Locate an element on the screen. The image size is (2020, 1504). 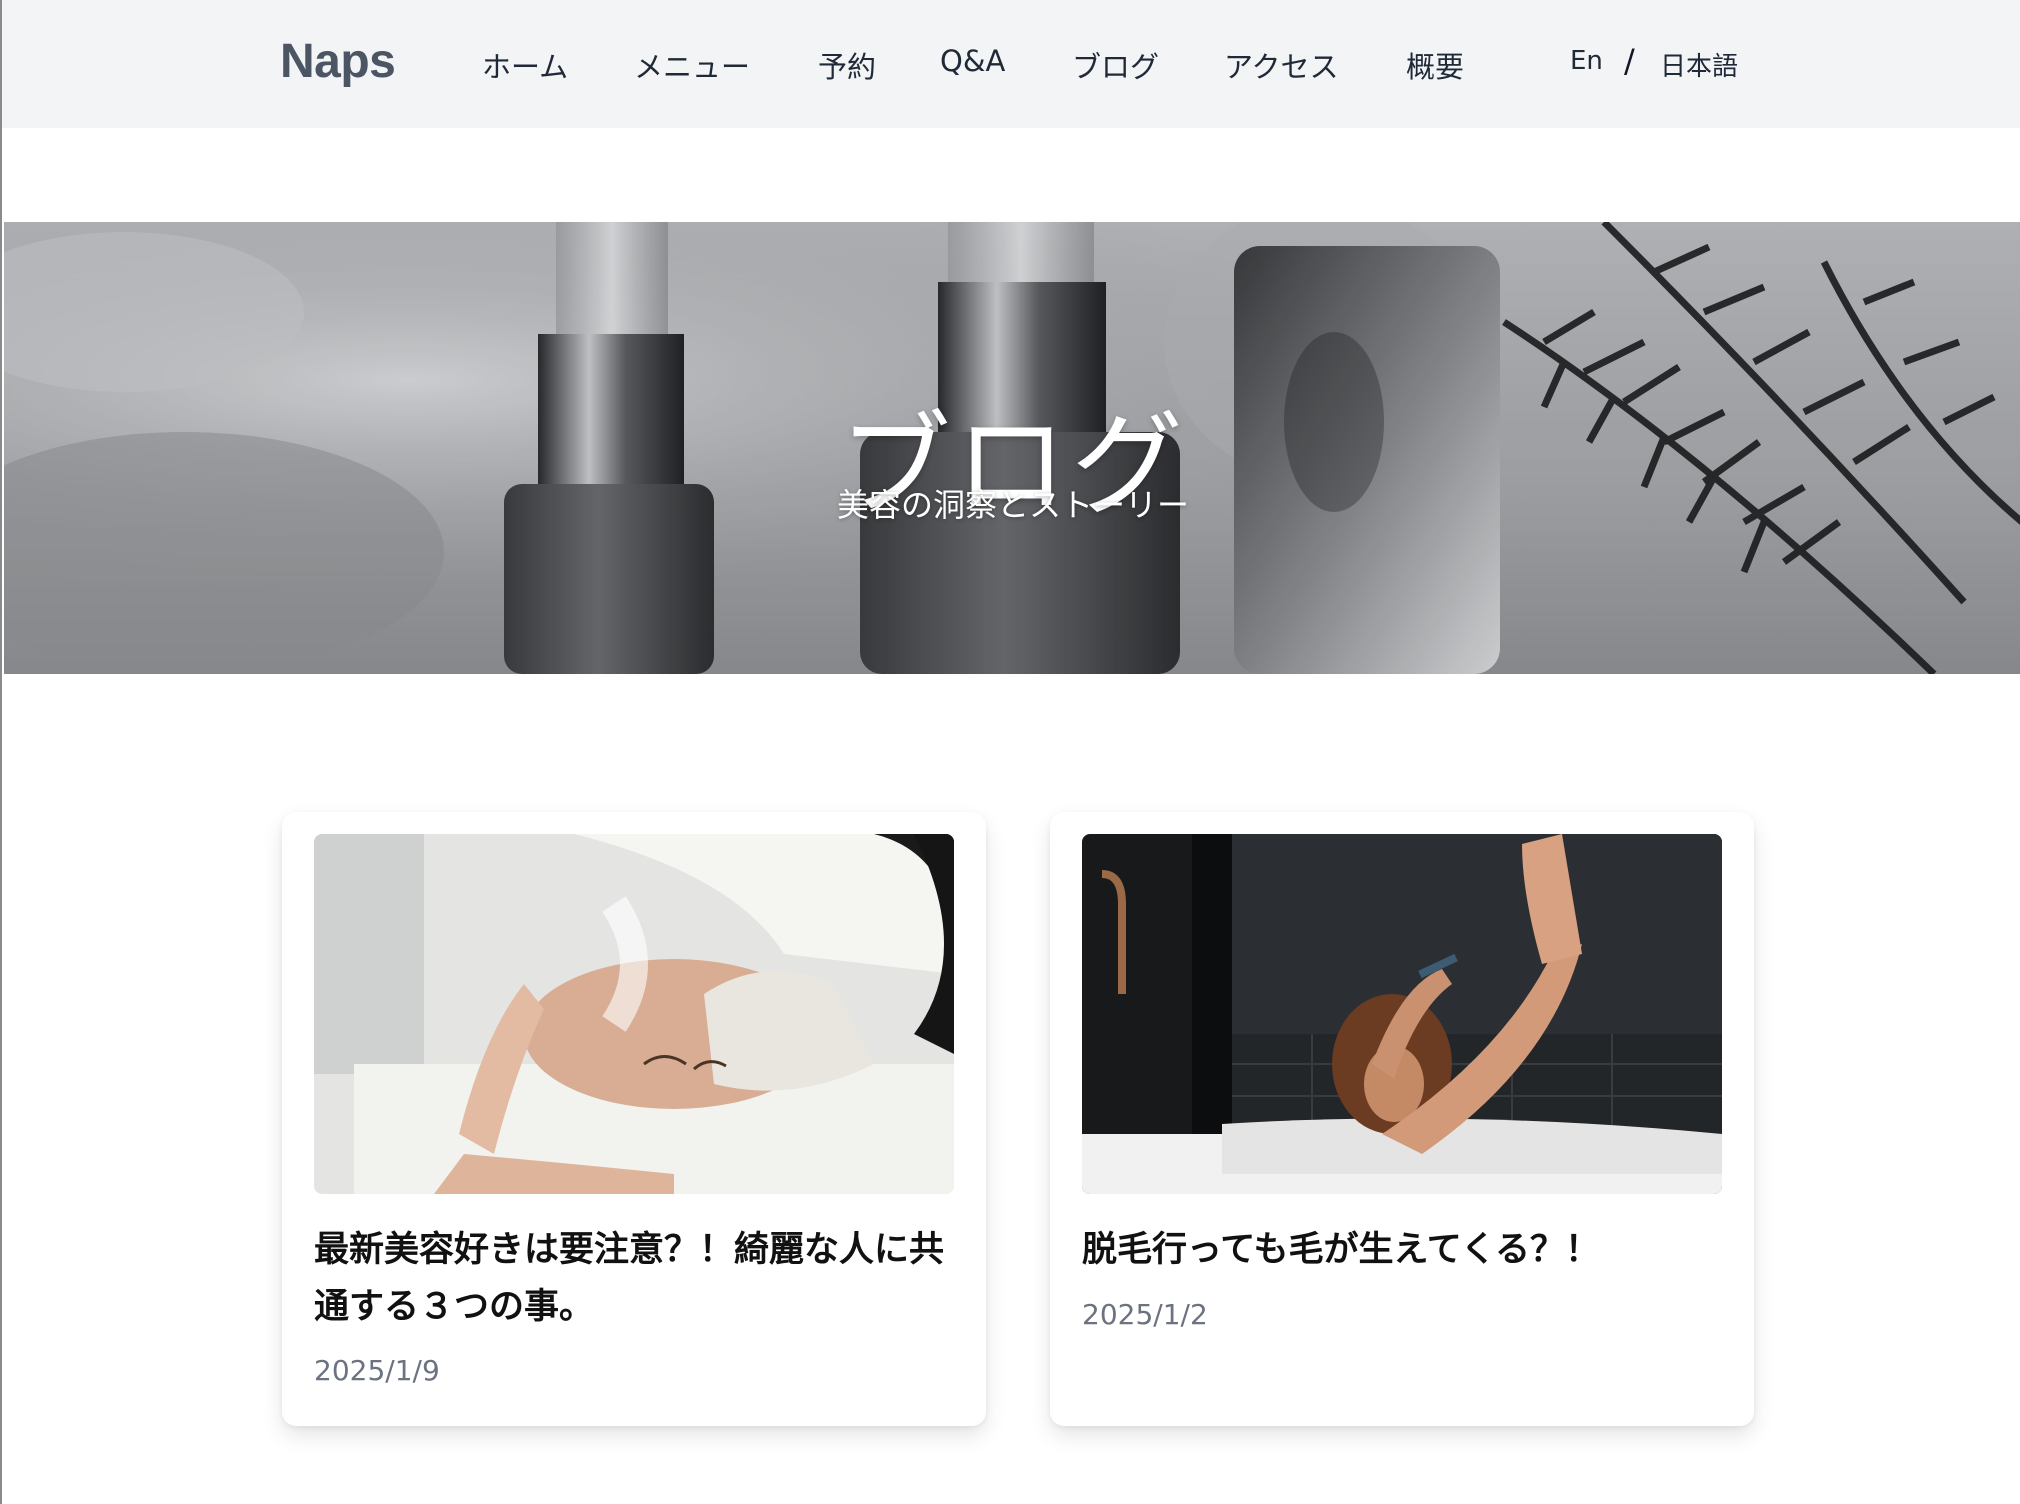
site-logo: Naps is located at coordinates (337, 61).